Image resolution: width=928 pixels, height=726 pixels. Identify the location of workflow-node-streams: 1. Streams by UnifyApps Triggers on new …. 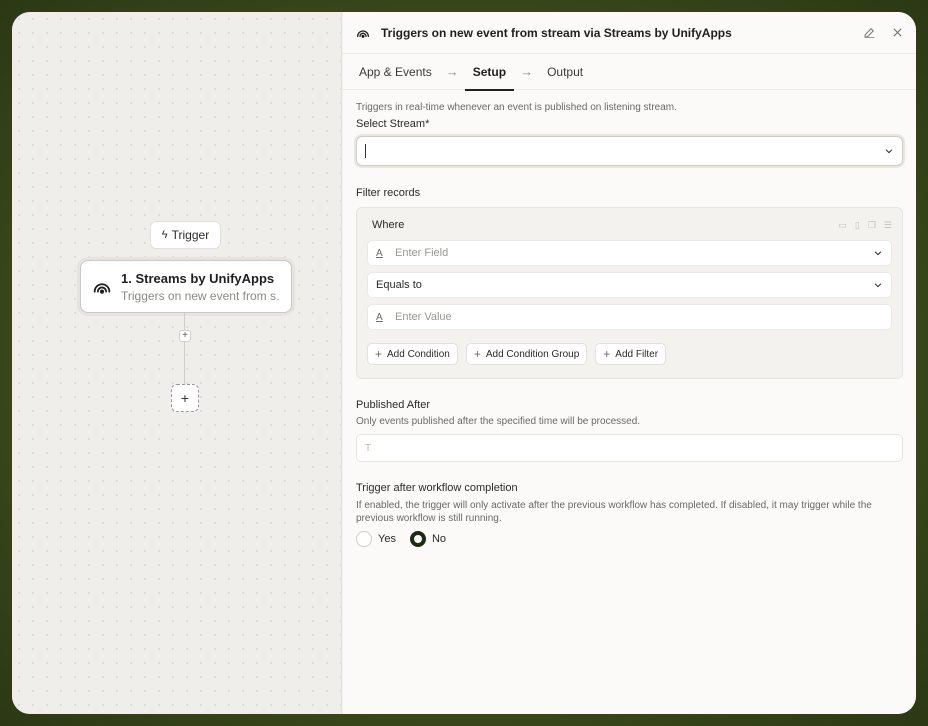
(186, 286).